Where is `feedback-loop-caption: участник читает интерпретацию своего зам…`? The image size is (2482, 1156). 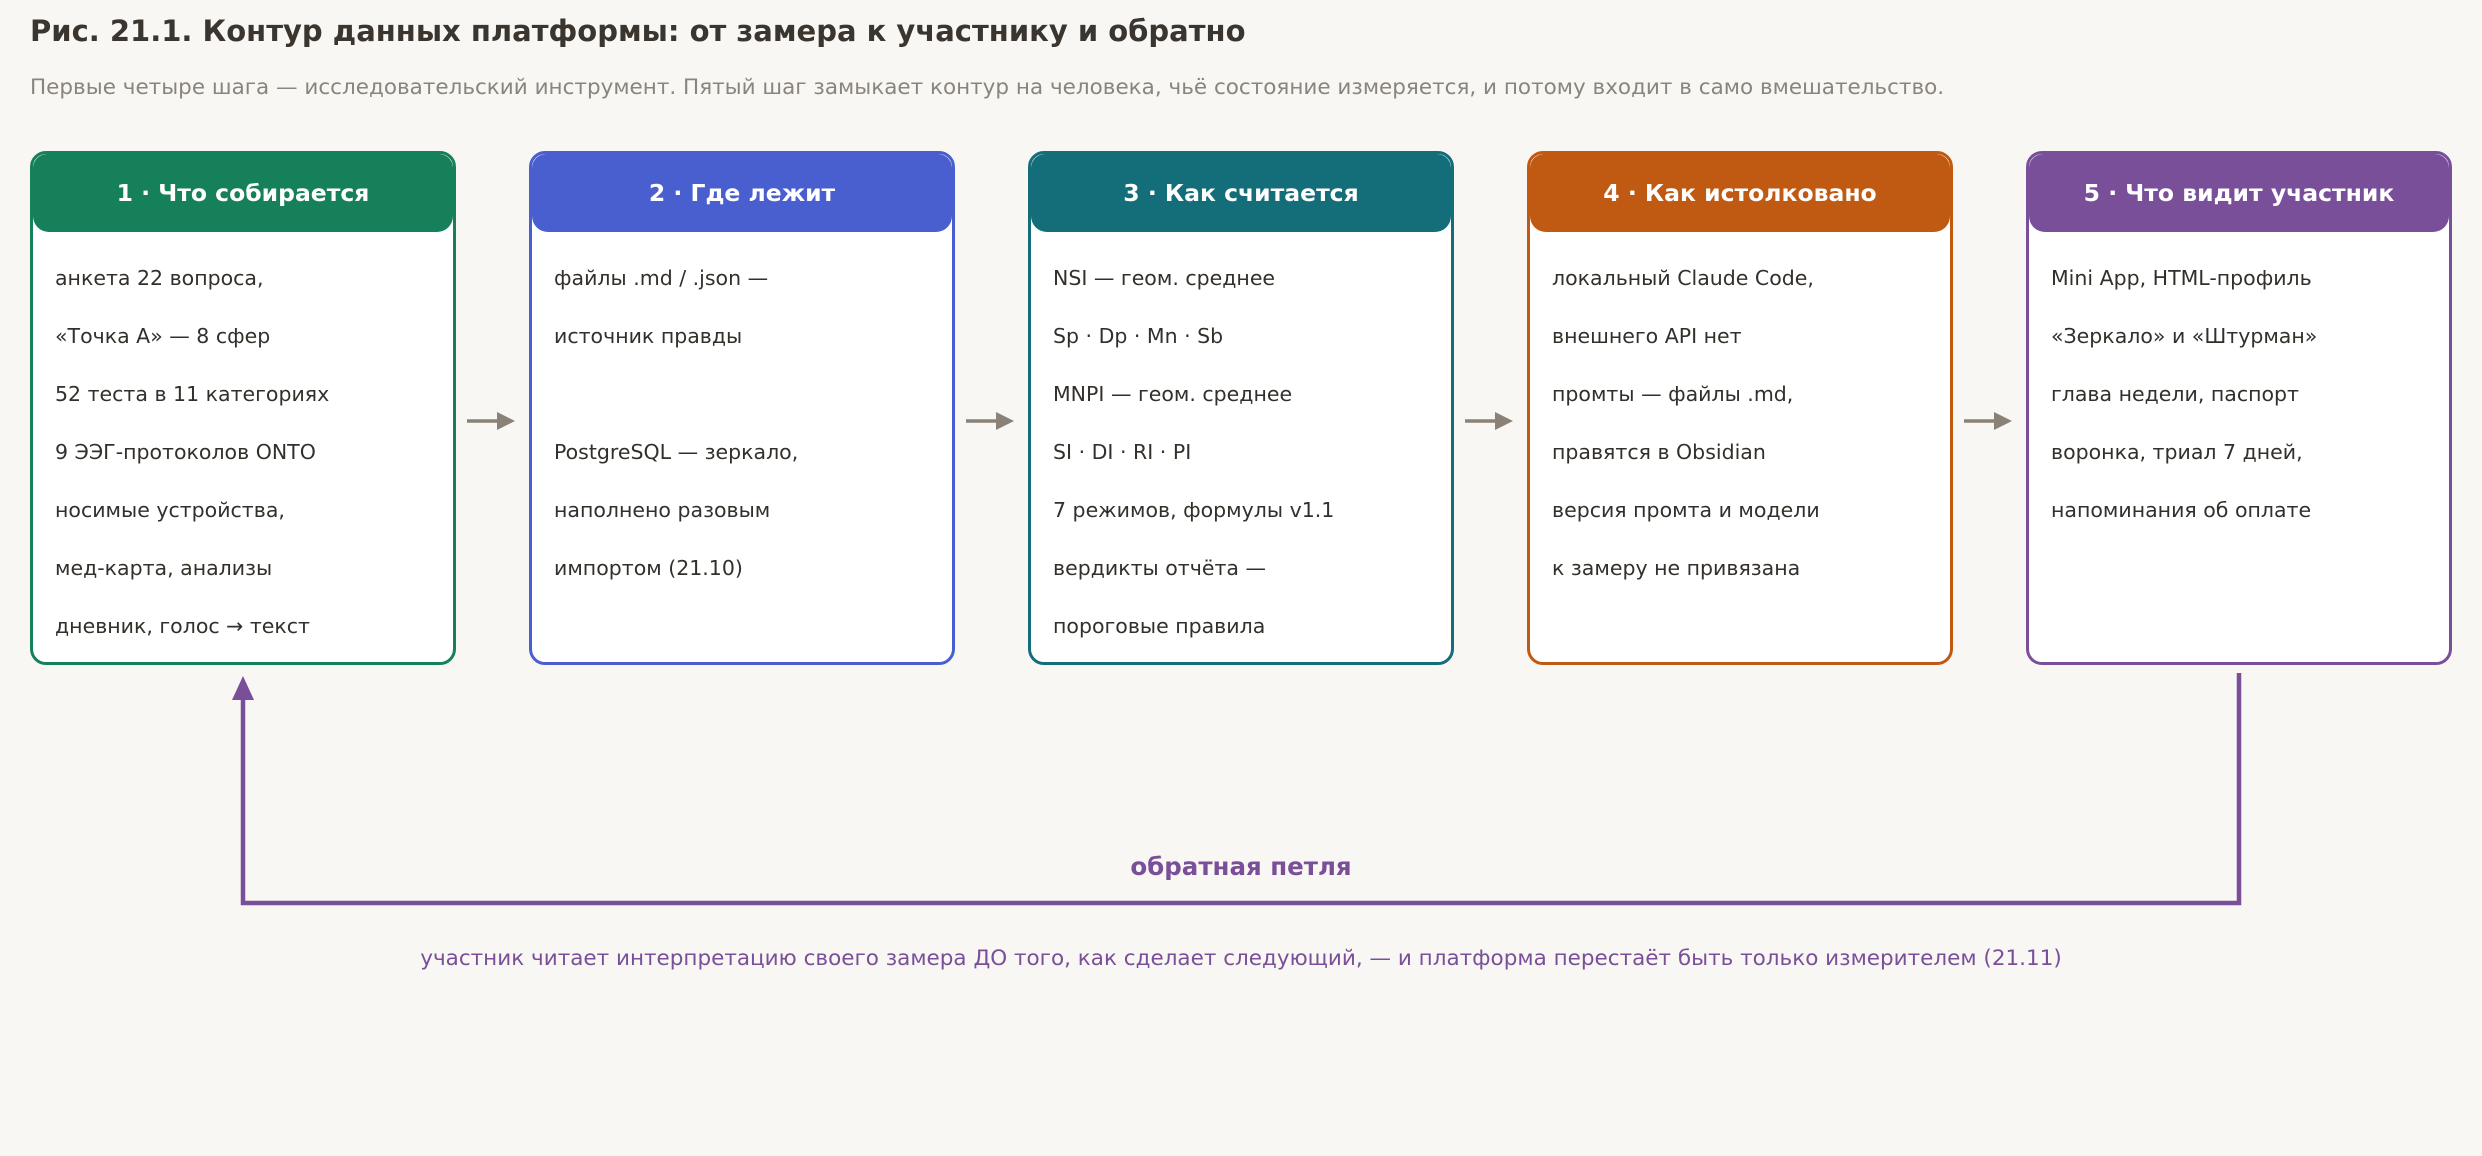
feedback-loop-caption: участник читает интерпретацию своего зам… is located at coordinates (1241, 958).